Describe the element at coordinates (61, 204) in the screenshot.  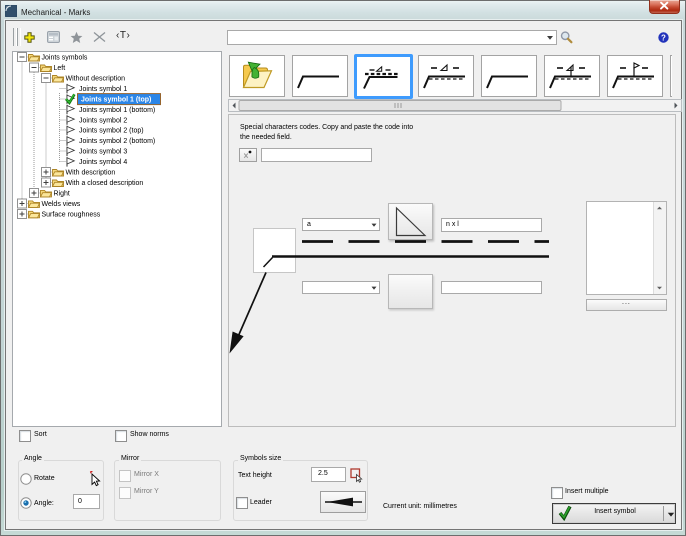
I see `svg-text: Welds views` at that location.